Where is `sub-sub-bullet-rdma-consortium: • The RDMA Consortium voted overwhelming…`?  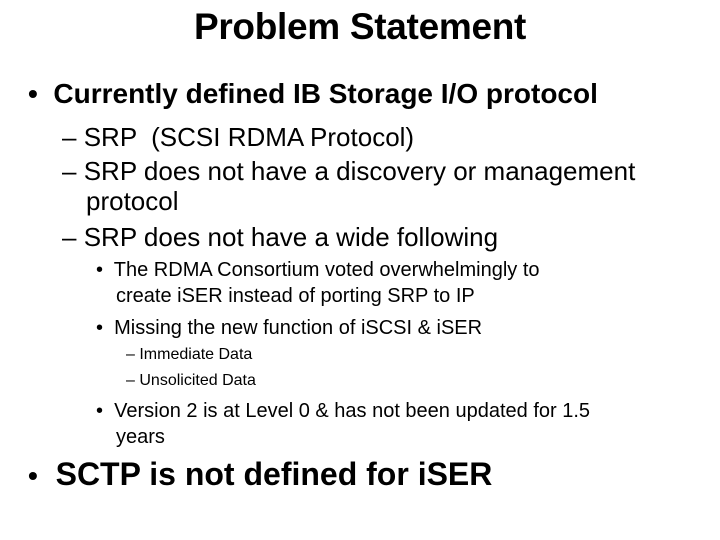
sub-sub-bullet-rdma-consortium: • The RDMA Consortium voted overwhelming… is located at coordinates (318, 270).